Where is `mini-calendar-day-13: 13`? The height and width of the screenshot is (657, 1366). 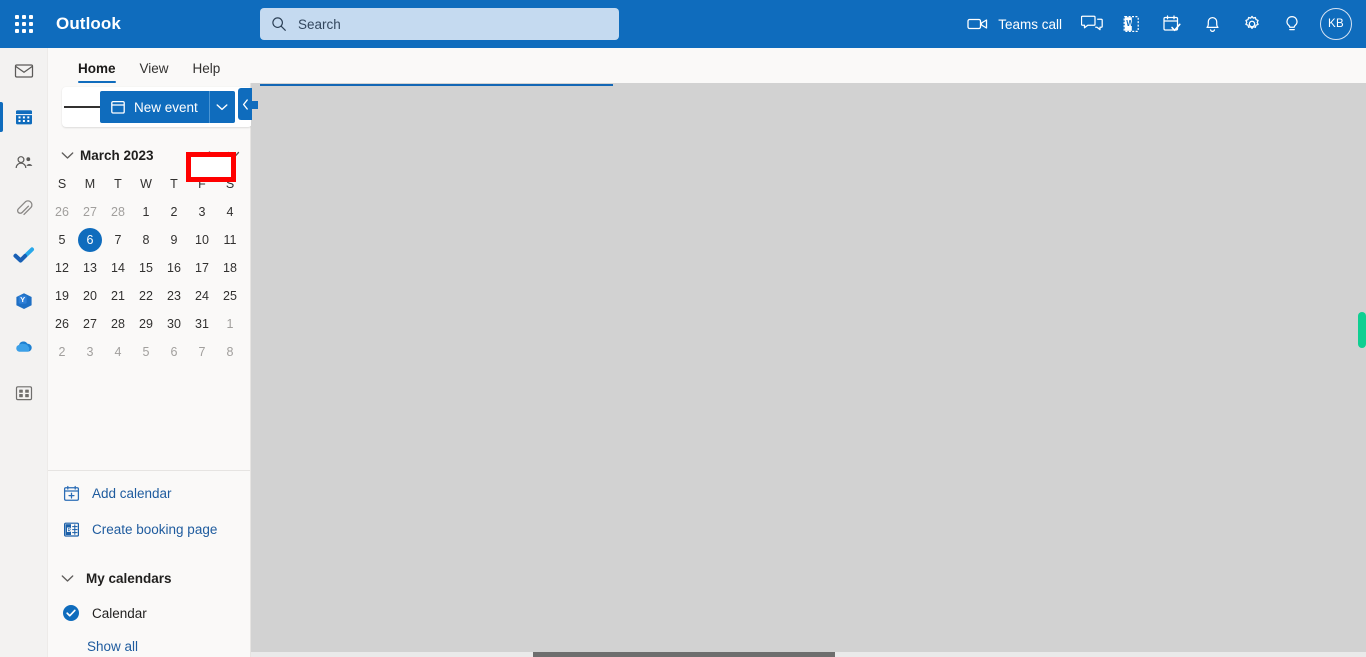 mini-calendar-day-13: 13 is located at coordinates (90, 268).